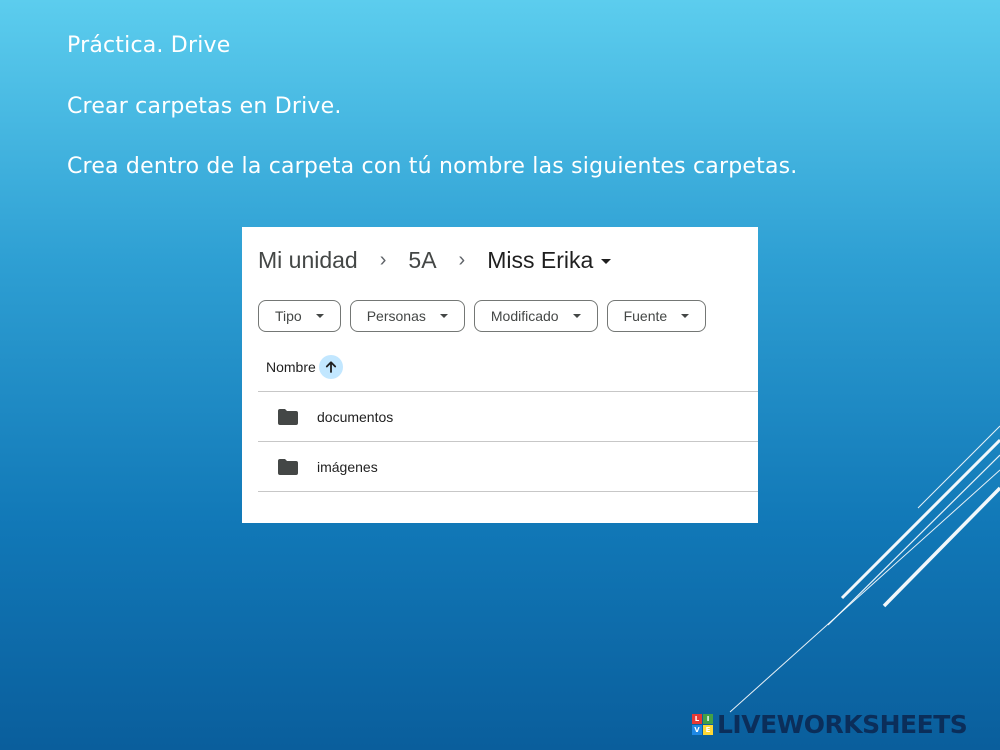 The image size is (1000, 750). Describe the element at coordinates (396, 316) in the screenshot. I see `filter-chip-label: Personas` at that location.